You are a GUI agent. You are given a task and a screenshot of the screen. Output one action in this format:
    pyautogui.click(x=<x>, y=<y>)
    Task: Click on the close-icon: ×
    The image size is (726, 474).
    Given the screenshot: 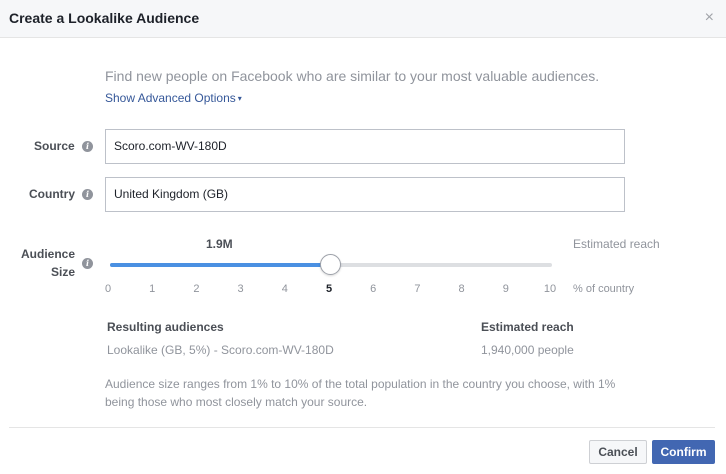 What is the action you would take?
    pyautogui.click(x=709, y=18)
    